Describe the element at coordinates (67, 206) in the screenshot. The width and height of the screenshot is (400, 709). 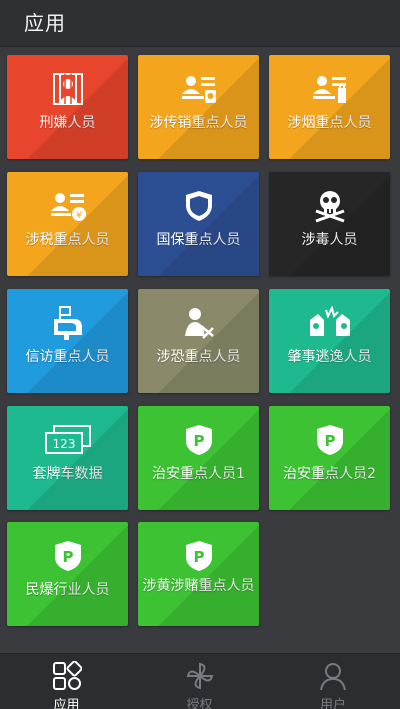
I see `id-card-money-icon: ¥` at that location.